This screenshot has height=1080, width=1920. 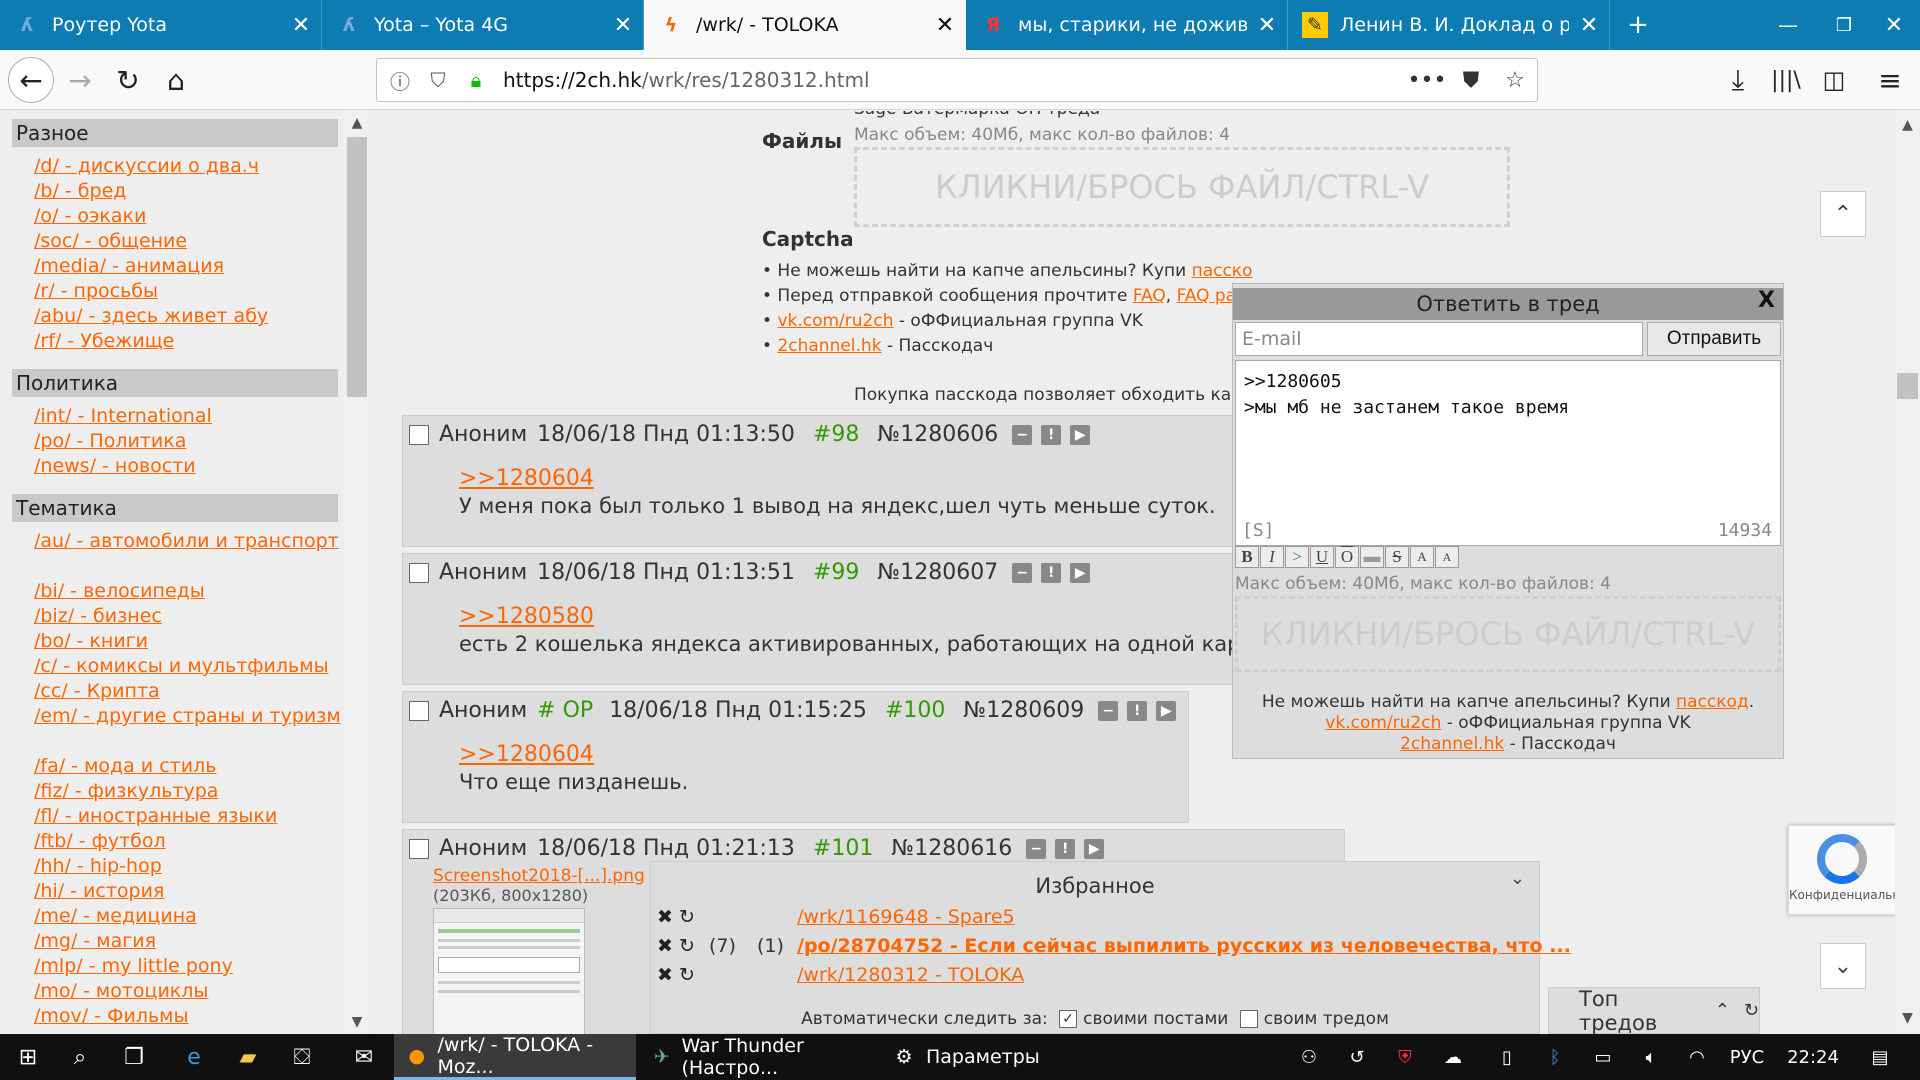 What do you see at coordinates (189, 441) in the screenshot?
I see `sidebar-link: /po/ - Политика` at bounding box center [189, 441].